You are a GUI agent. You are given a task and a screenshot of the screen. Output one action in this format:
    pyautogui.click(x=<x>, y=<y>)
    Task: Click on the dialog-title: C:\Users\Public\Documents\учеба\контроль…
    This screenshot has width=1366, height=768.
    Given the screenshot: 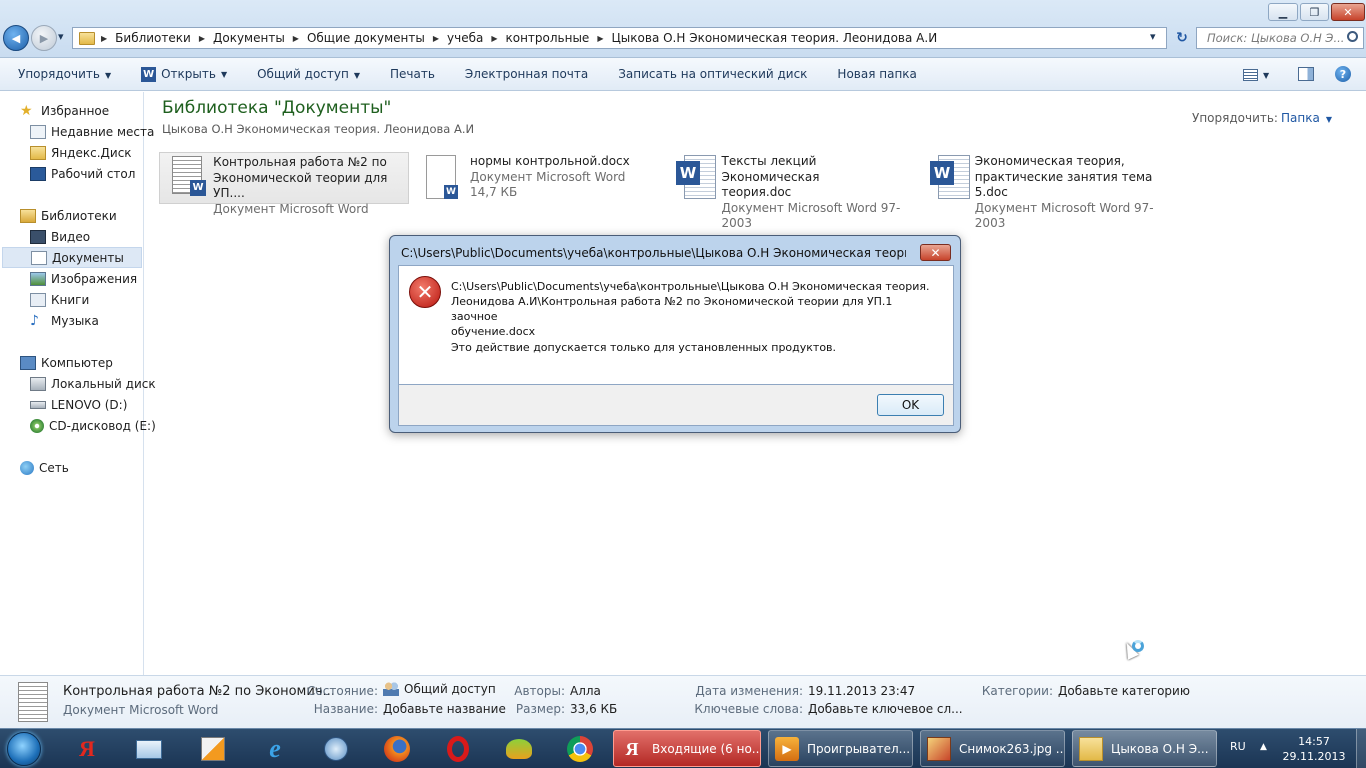 What is the action you would take?
    pyautogui.click(x=653, y=253)
    